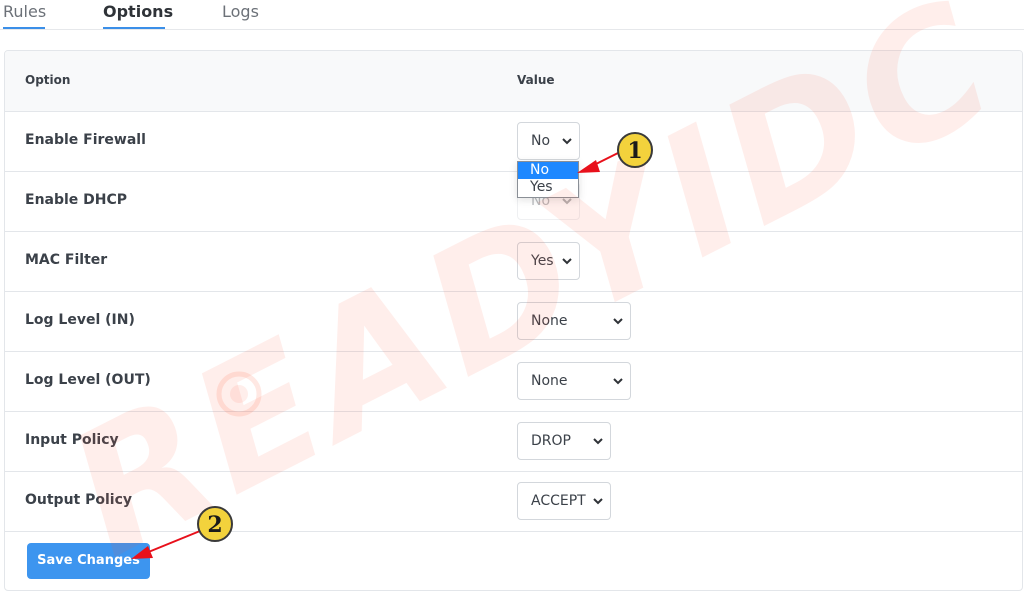 The width and height of the screenshot is (1033, 595). What do you see at coordinates (574, 321) in the screenshot?
I see `log-level-in-select: None` at bounding box center [574, 321].